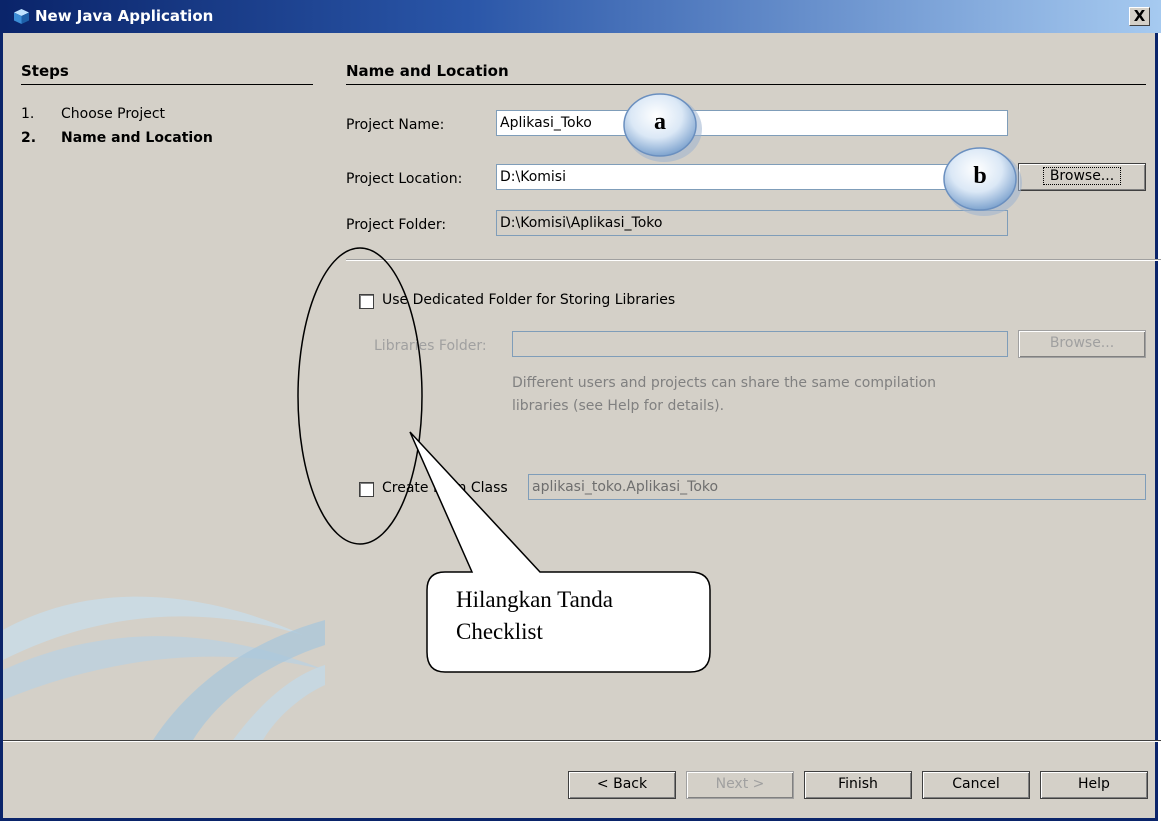 The height and width of the screenshot is (827, 1164). Describe the element at coordinates (366, 301) in the screenshot. I see `dedicated-folder-checkbox` at that location.